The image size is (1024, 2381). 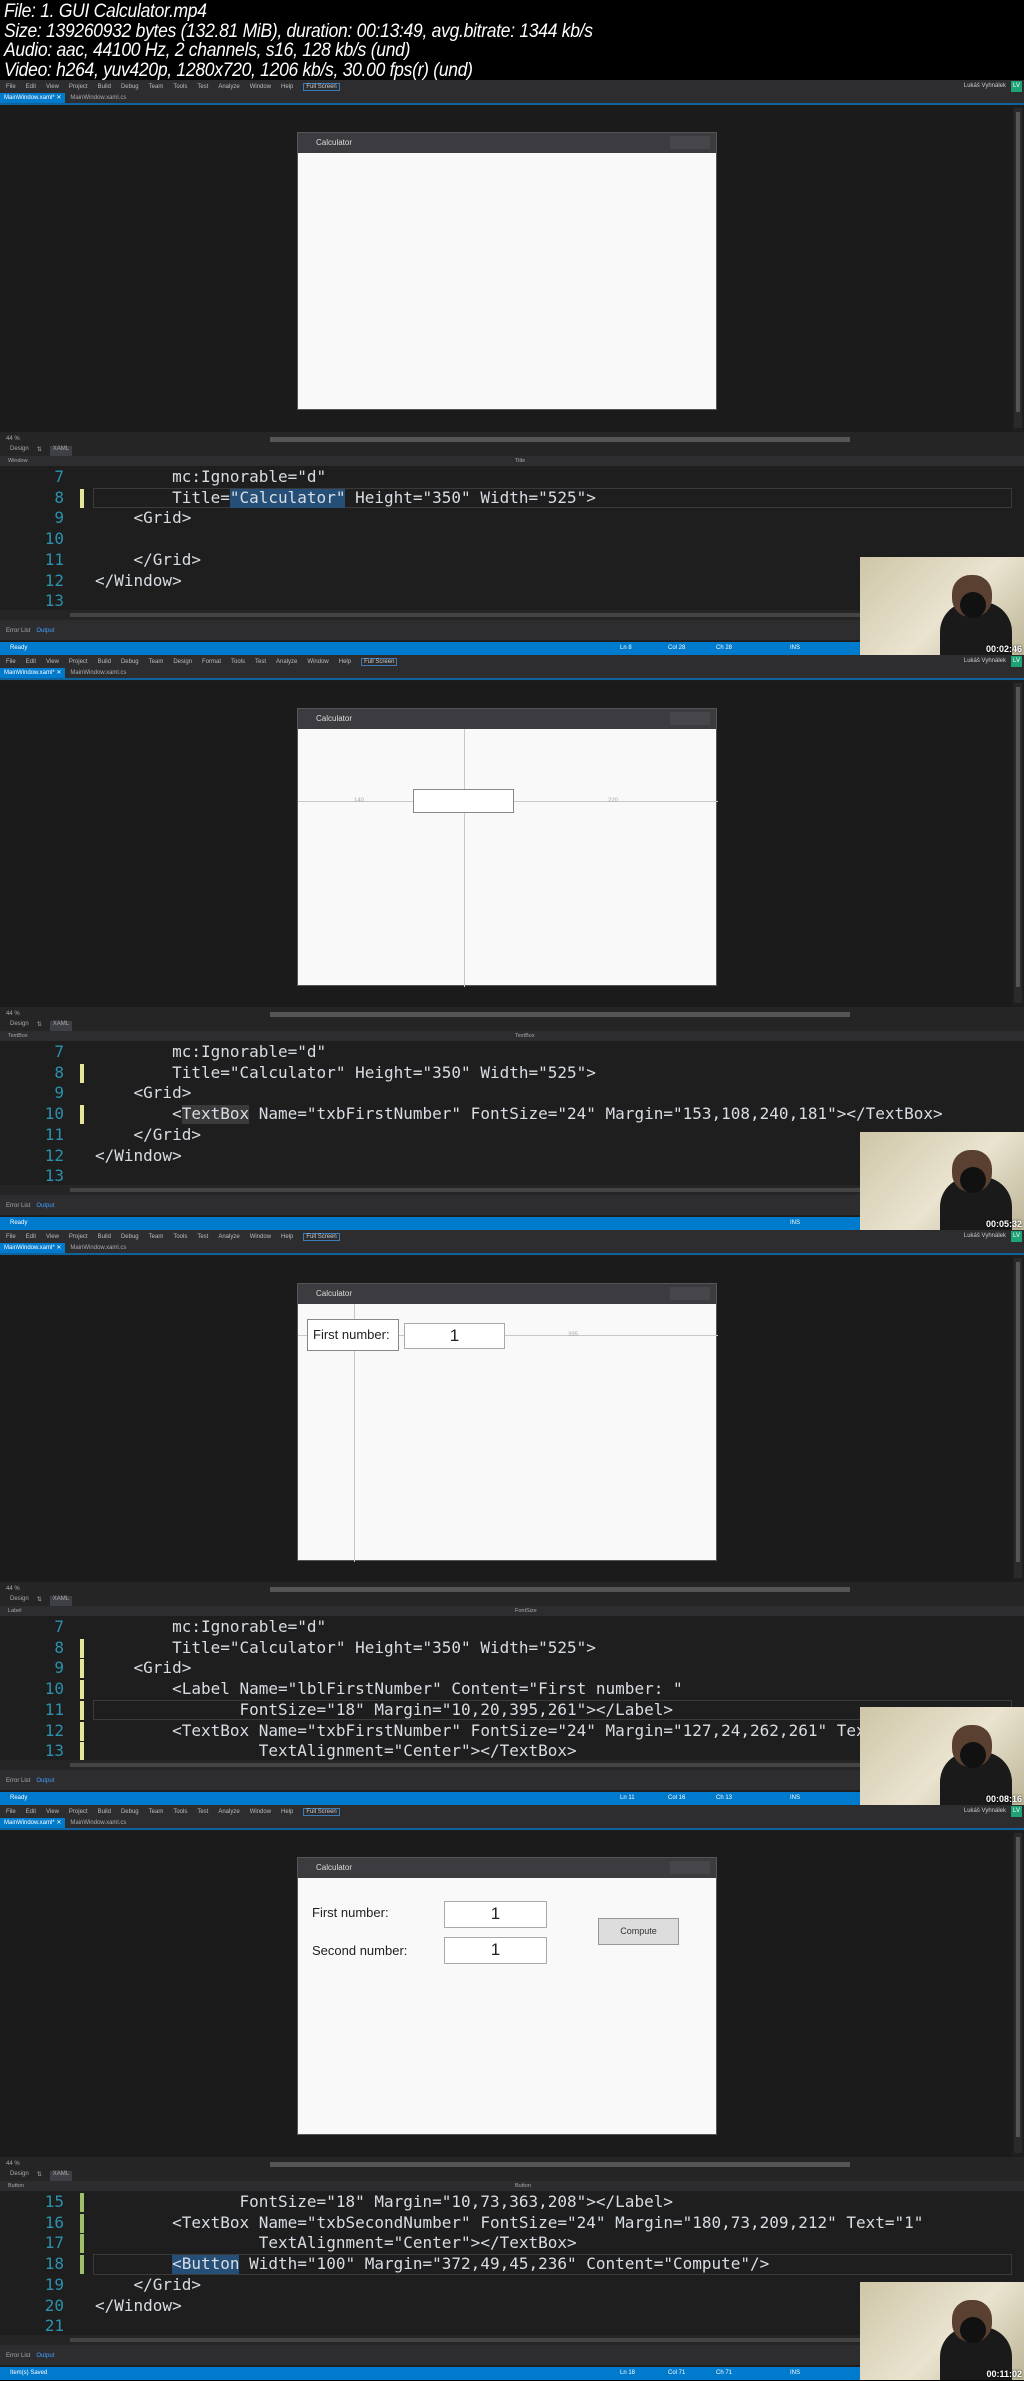 I want to click on breadcrumb-element: TextBox, so click(x=18, y=1036).